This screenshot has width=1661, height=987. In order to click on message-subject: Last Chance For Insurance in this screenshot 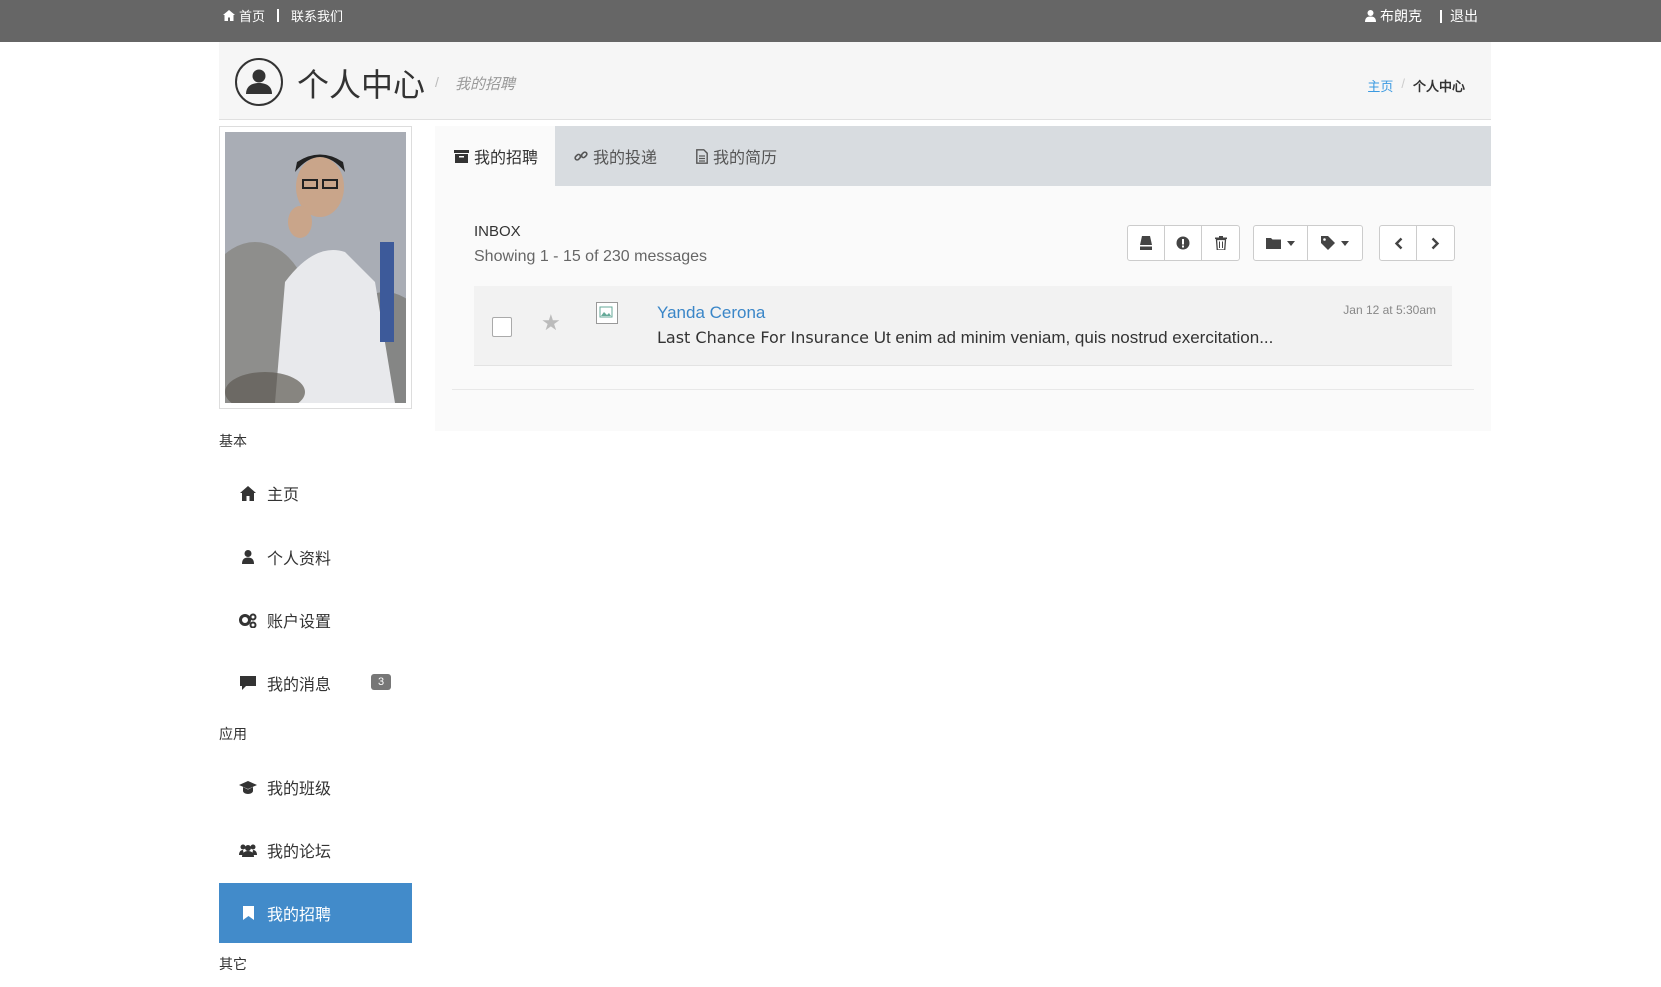, I will do `click(763, 337)`.